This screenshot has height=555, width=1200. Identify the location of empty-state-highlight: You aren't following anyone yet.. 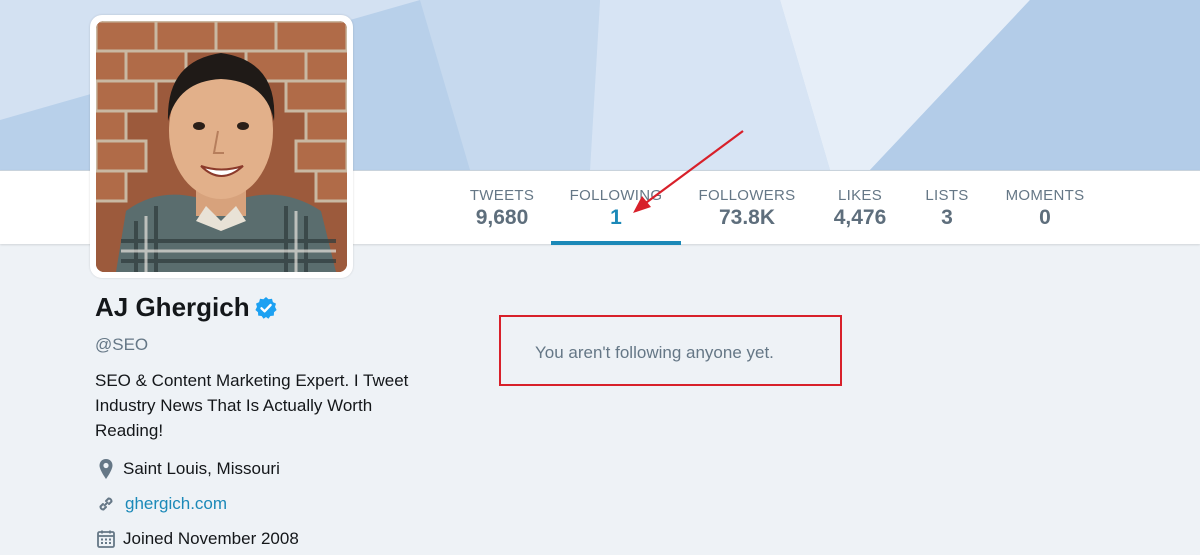
(670, 350).